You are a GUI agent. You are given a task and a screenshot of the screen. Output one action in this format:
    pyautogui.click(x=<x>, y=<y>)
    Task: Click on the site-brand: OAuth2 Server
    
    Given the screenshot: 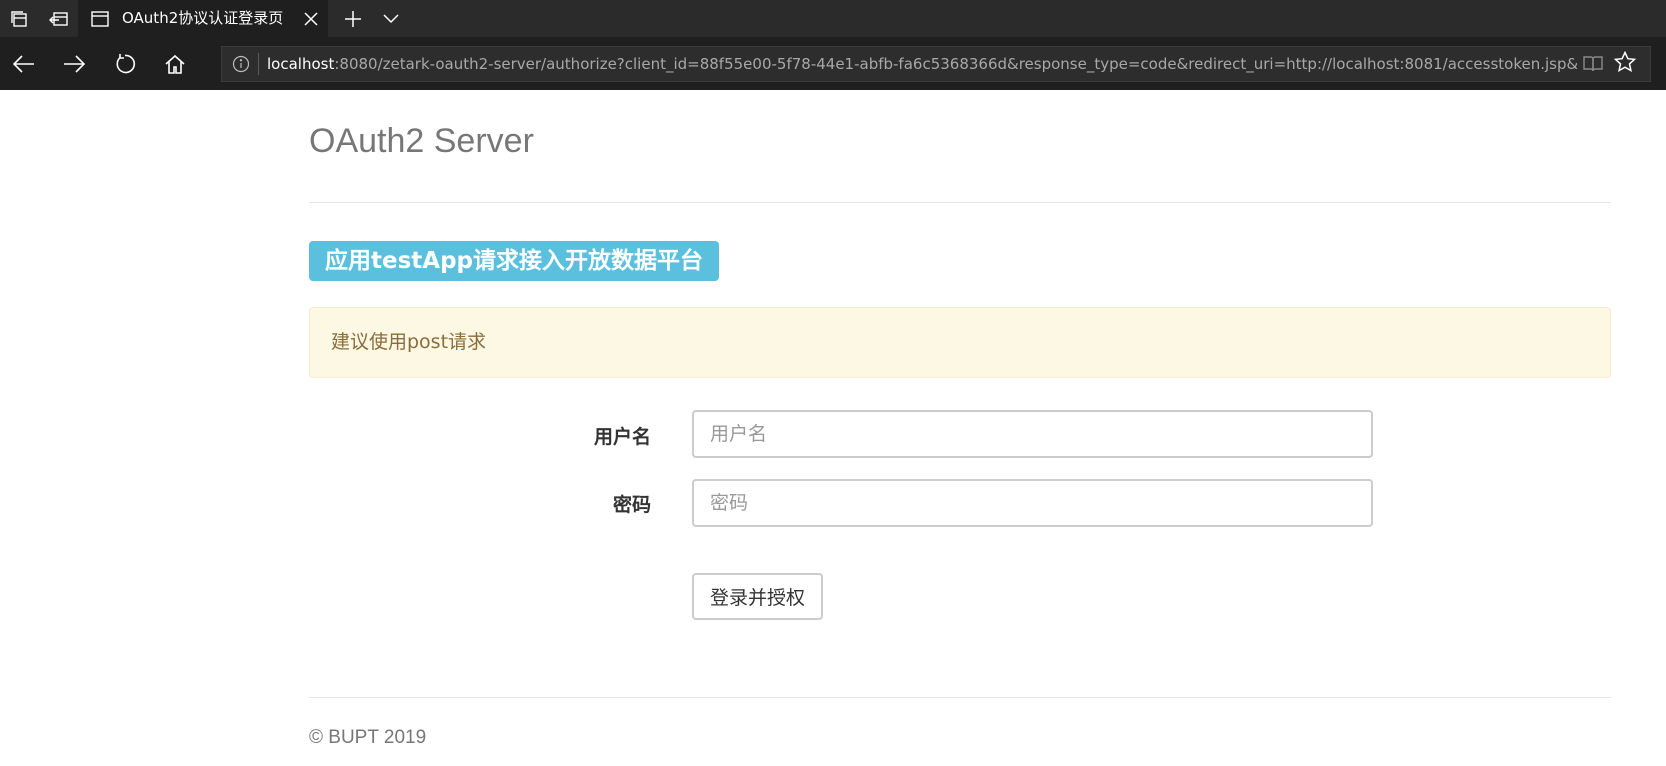 What is the action you would take?
    pyautogui.click(x=421, y=141)
    